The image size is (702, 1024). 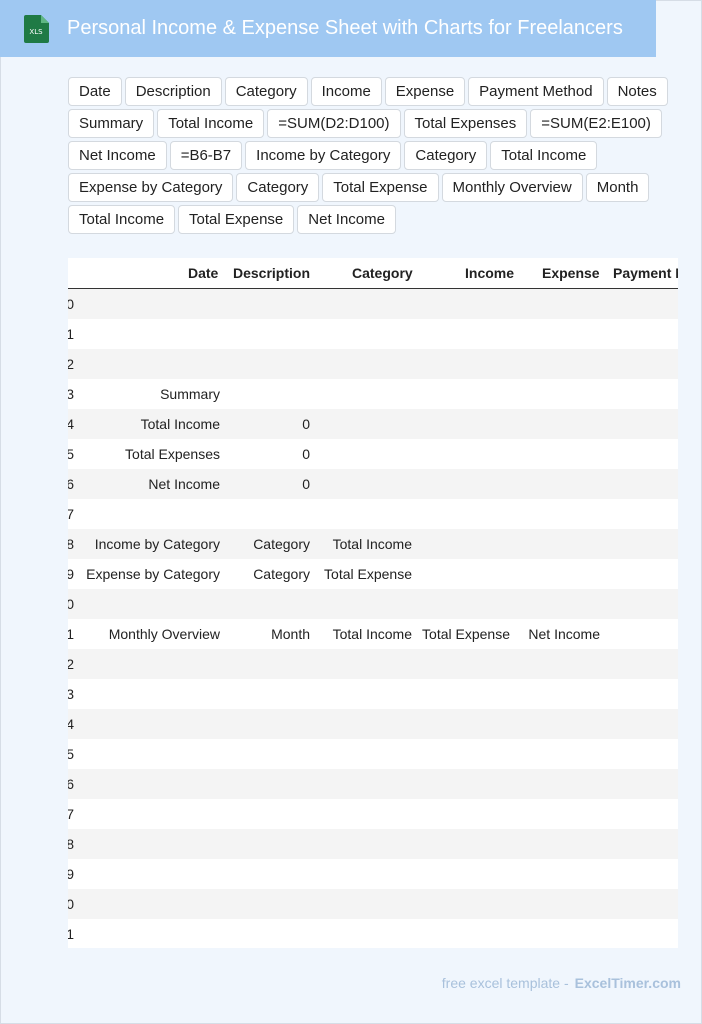 I want to click on column-header-payment-method: Payment M, so click(x=645, y=273).